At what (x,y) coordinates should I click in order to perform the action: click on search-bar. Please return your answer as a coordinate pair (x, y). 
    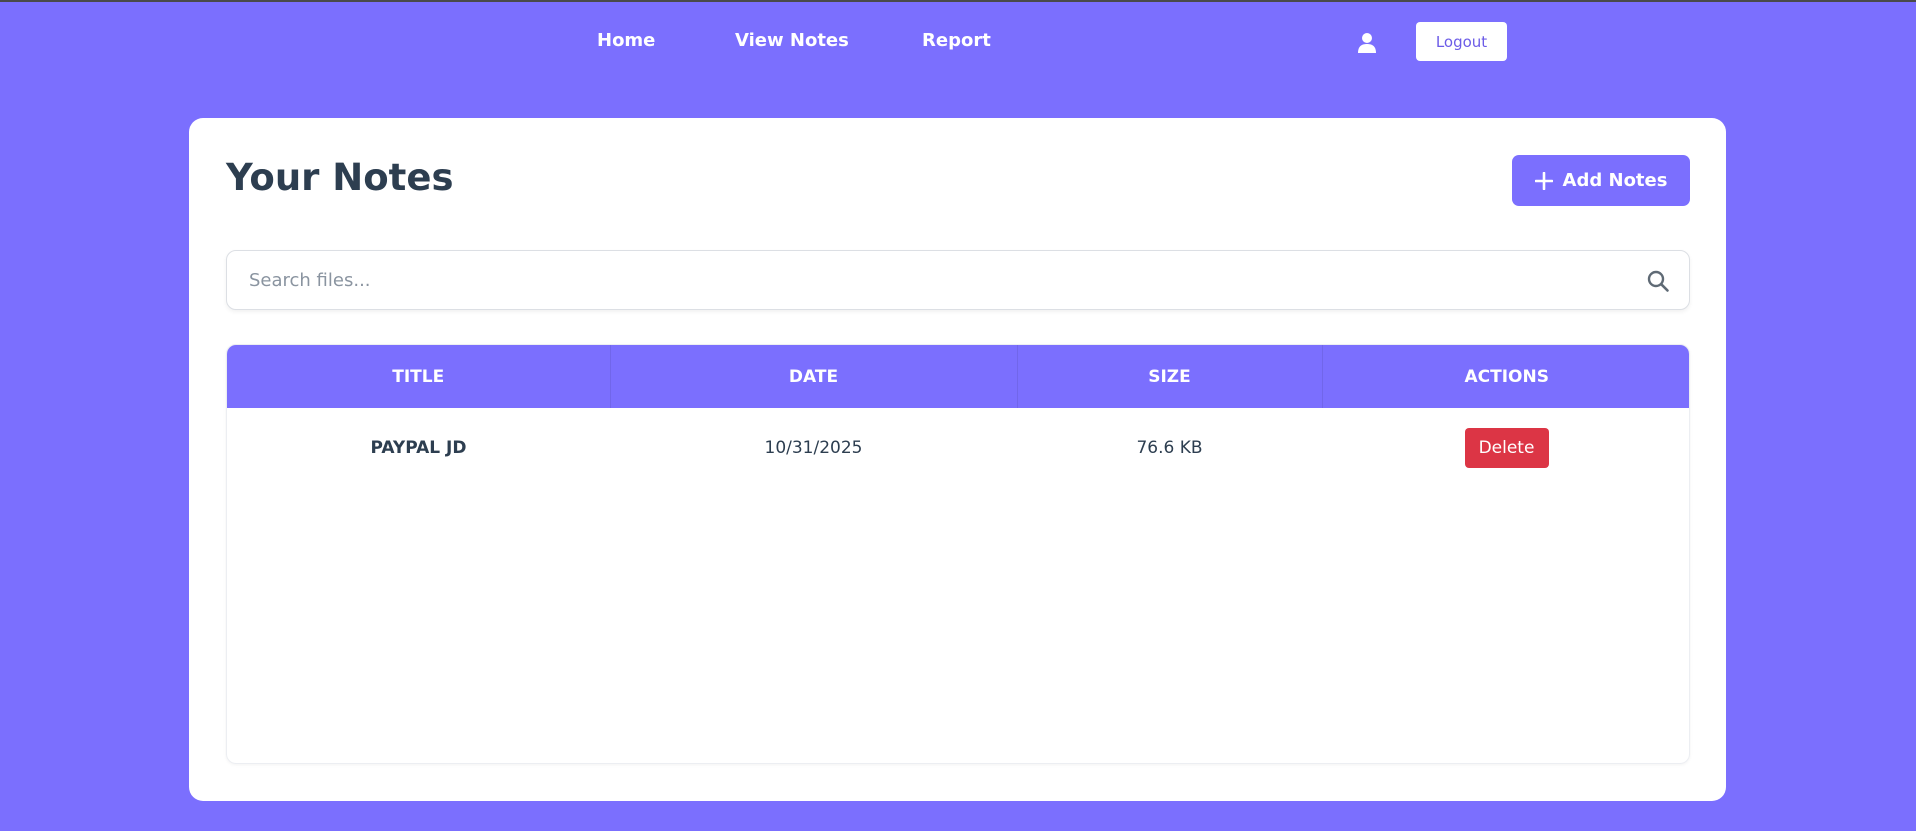
    Looking at the image, I should click on (958, 280).